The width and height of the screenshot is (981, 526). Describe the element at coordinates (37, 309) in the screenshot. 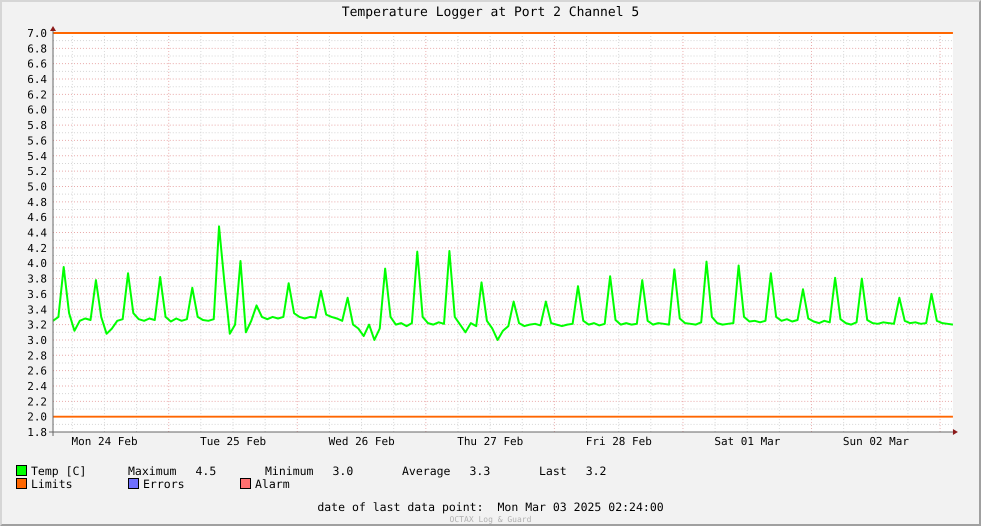

I see `y-tick-label: 3.4` at that location.